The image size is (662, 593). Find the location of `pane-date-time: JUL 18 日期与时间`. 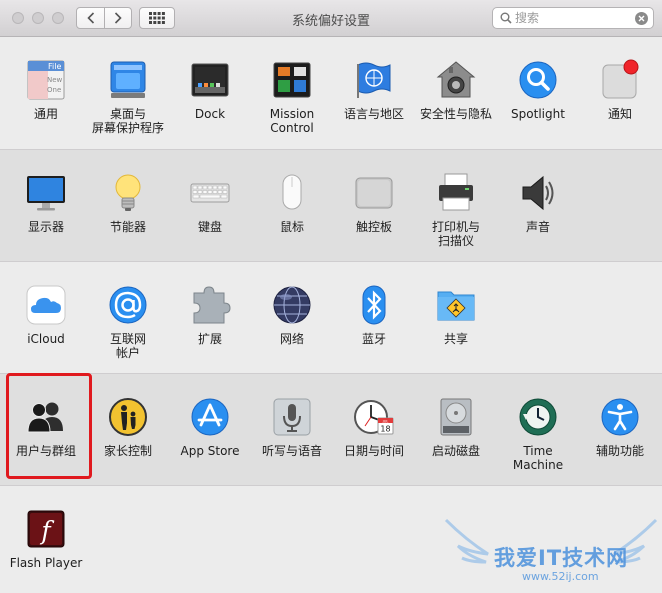

pane-date-time: JUL 18 日期与时间 is located at coordinates (374, 427).